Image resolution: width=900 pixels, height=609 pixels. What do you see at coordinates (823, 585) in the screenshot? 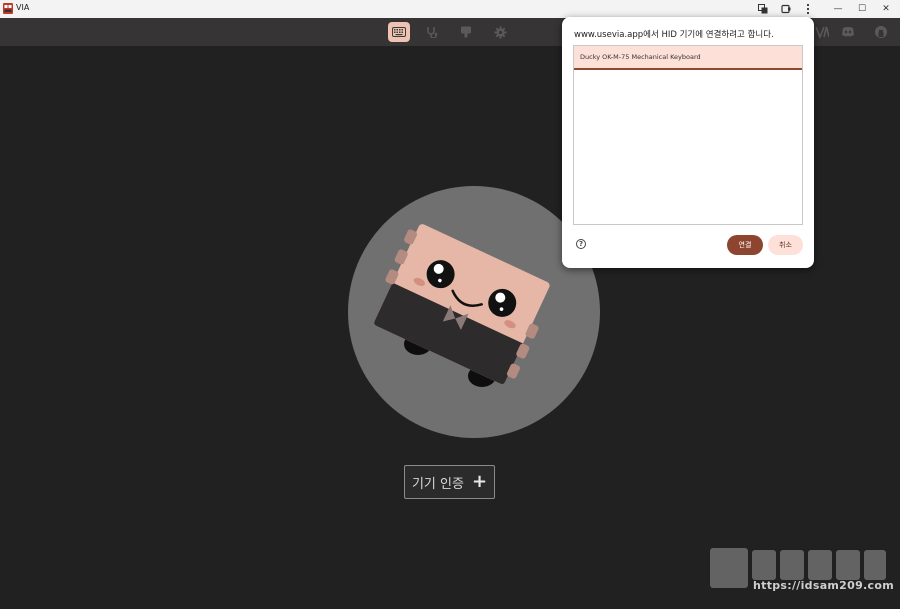
I see `watermark-url: https://idsam209.com` at bounding box center [823, 585].